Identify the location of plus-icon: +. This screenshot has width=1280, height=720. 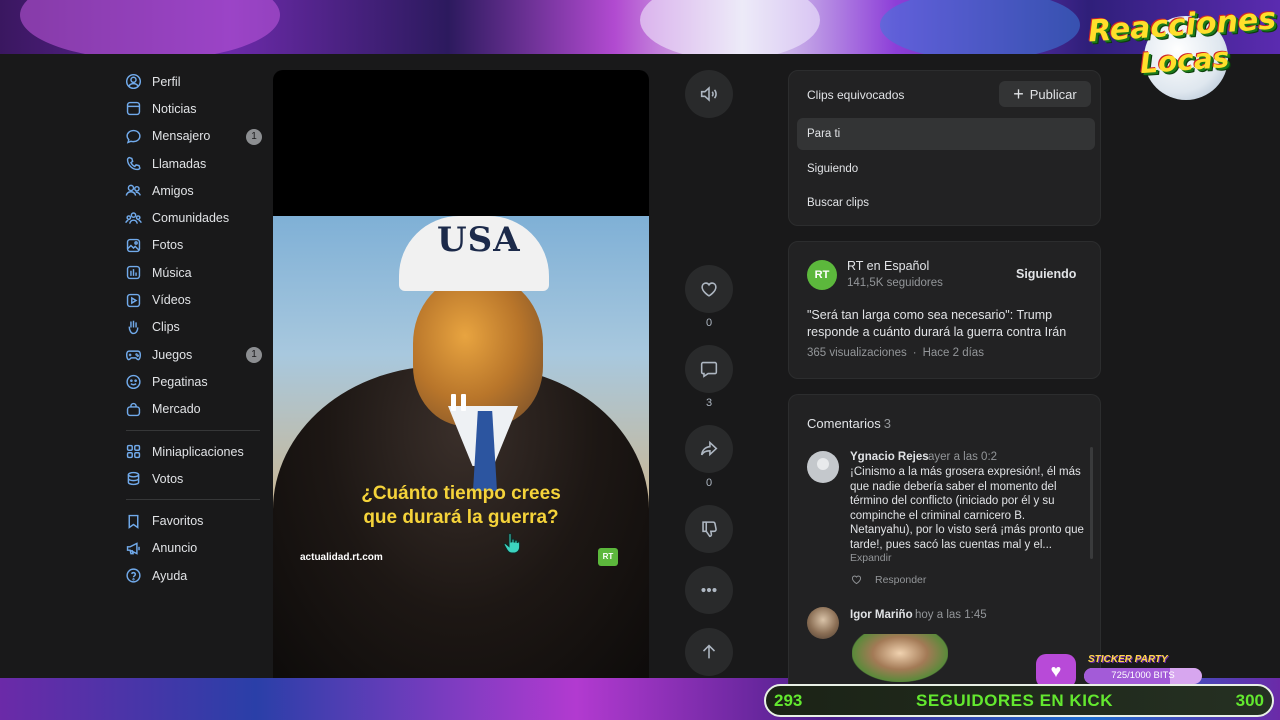
(1018, 94).